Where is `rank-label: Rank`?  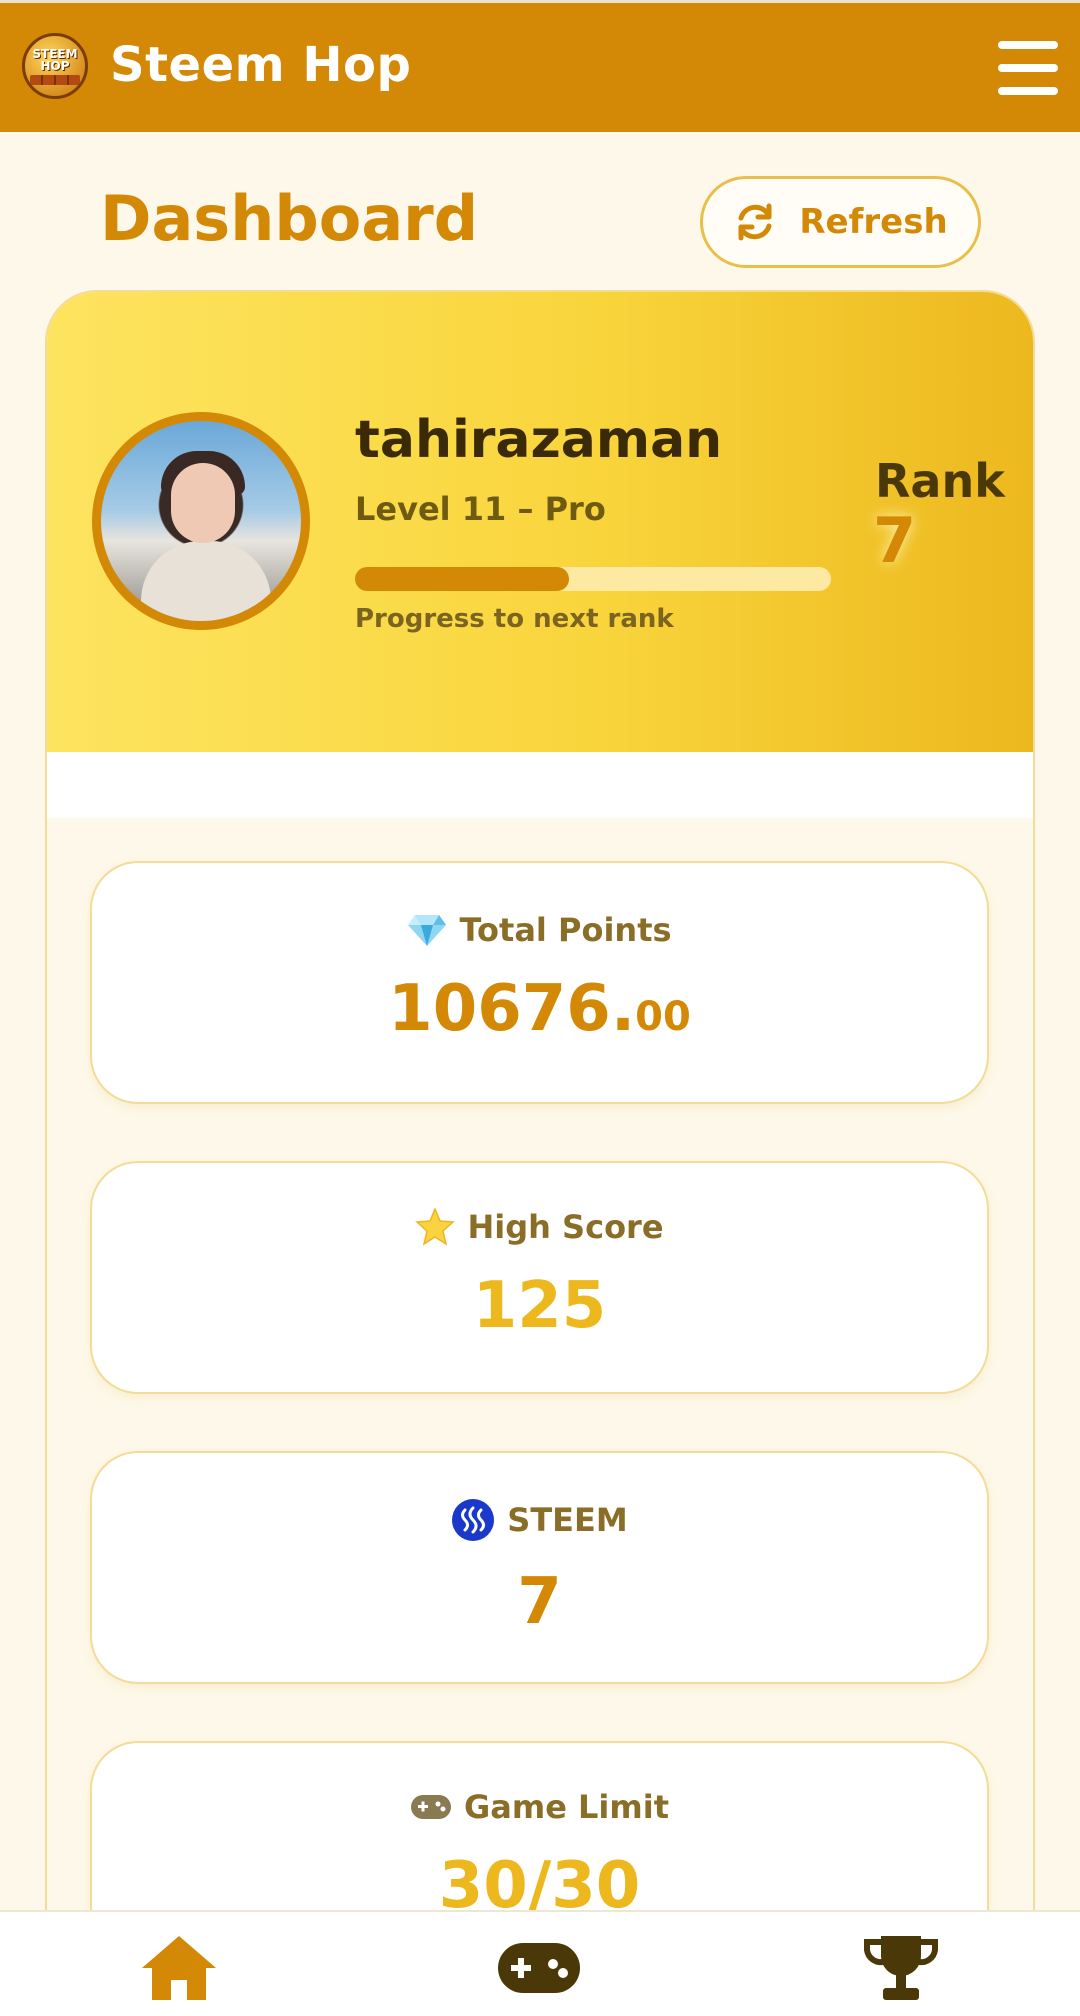 rank-label: Rank is located at coordinates (940, 481).